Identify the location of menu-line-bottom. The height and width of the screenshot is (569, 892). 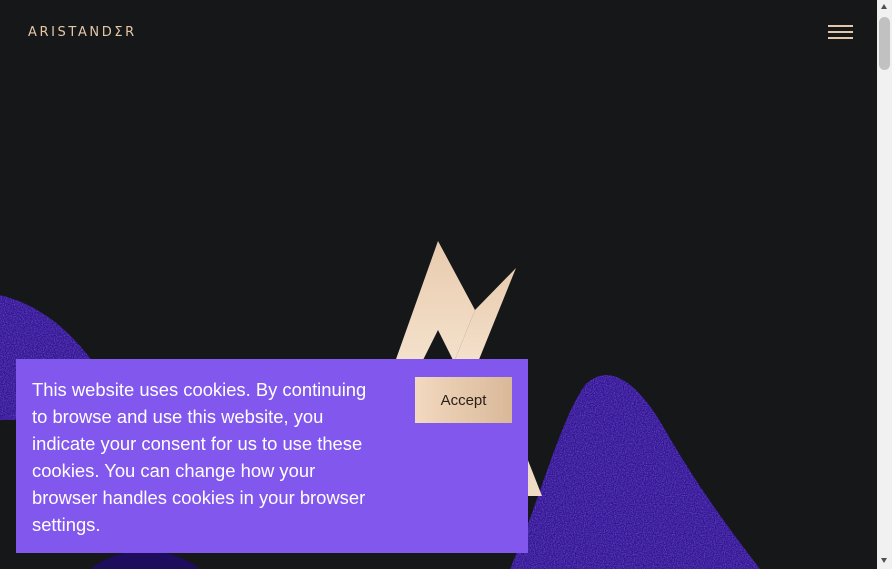
(840, 38).